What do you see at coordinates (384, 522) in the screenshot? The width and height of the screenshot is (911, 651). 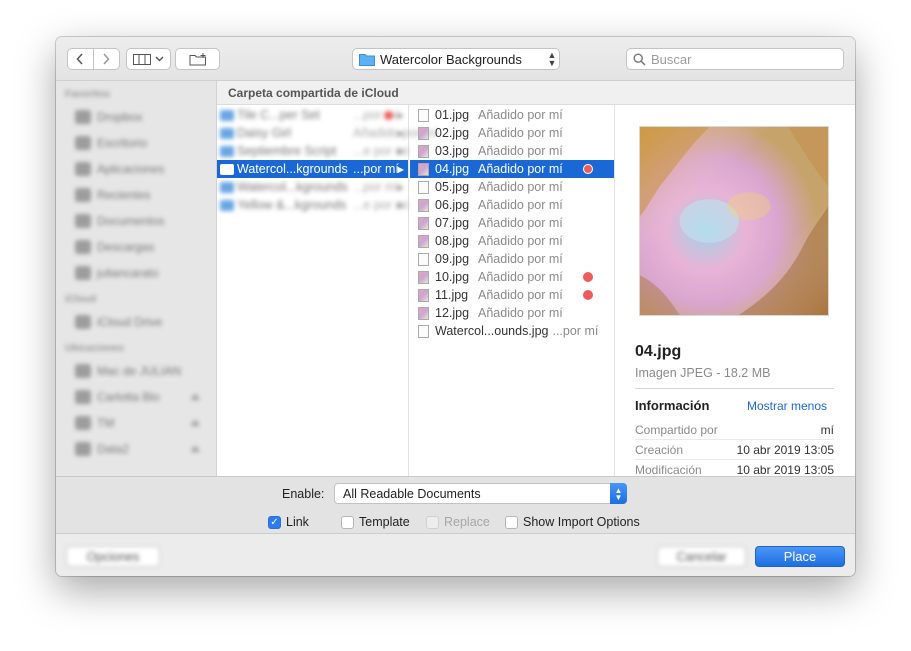 I see `checkbox-label: Template` at bounding box center [384, 522].